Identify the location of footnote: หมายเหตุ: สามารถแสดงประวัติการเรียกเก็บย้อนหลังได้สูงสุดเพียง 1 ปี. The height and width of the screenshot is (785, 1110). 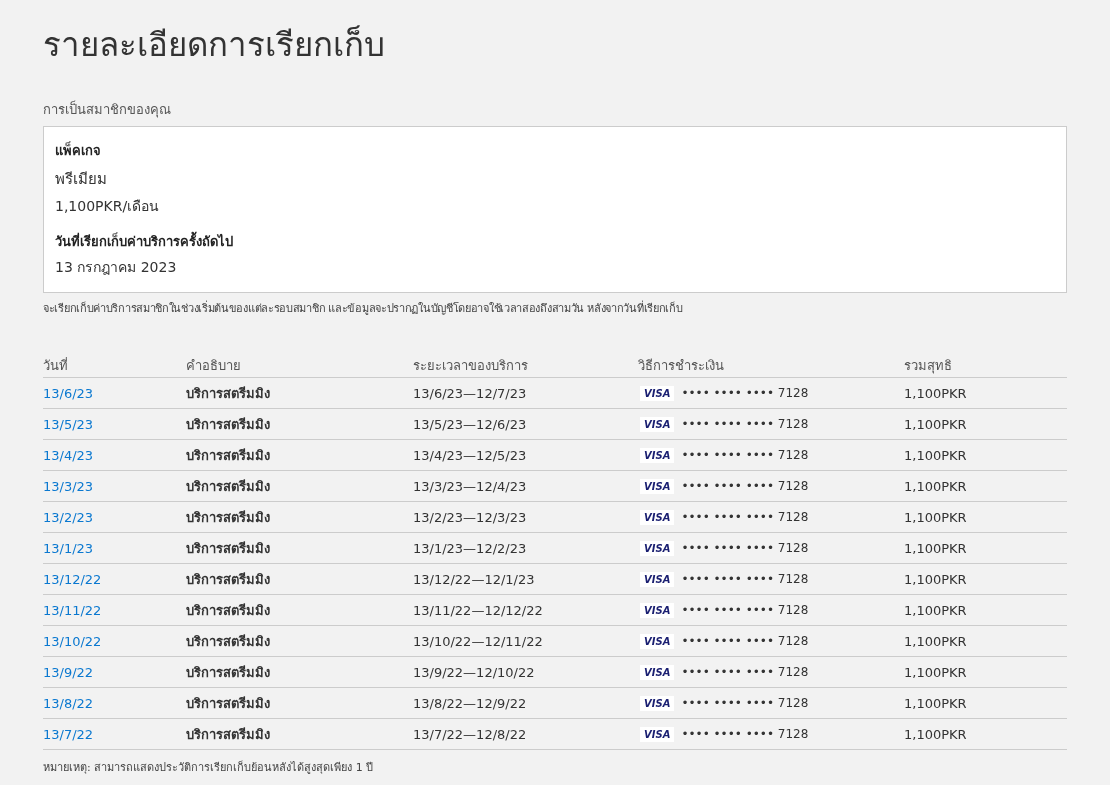
(209, 767).